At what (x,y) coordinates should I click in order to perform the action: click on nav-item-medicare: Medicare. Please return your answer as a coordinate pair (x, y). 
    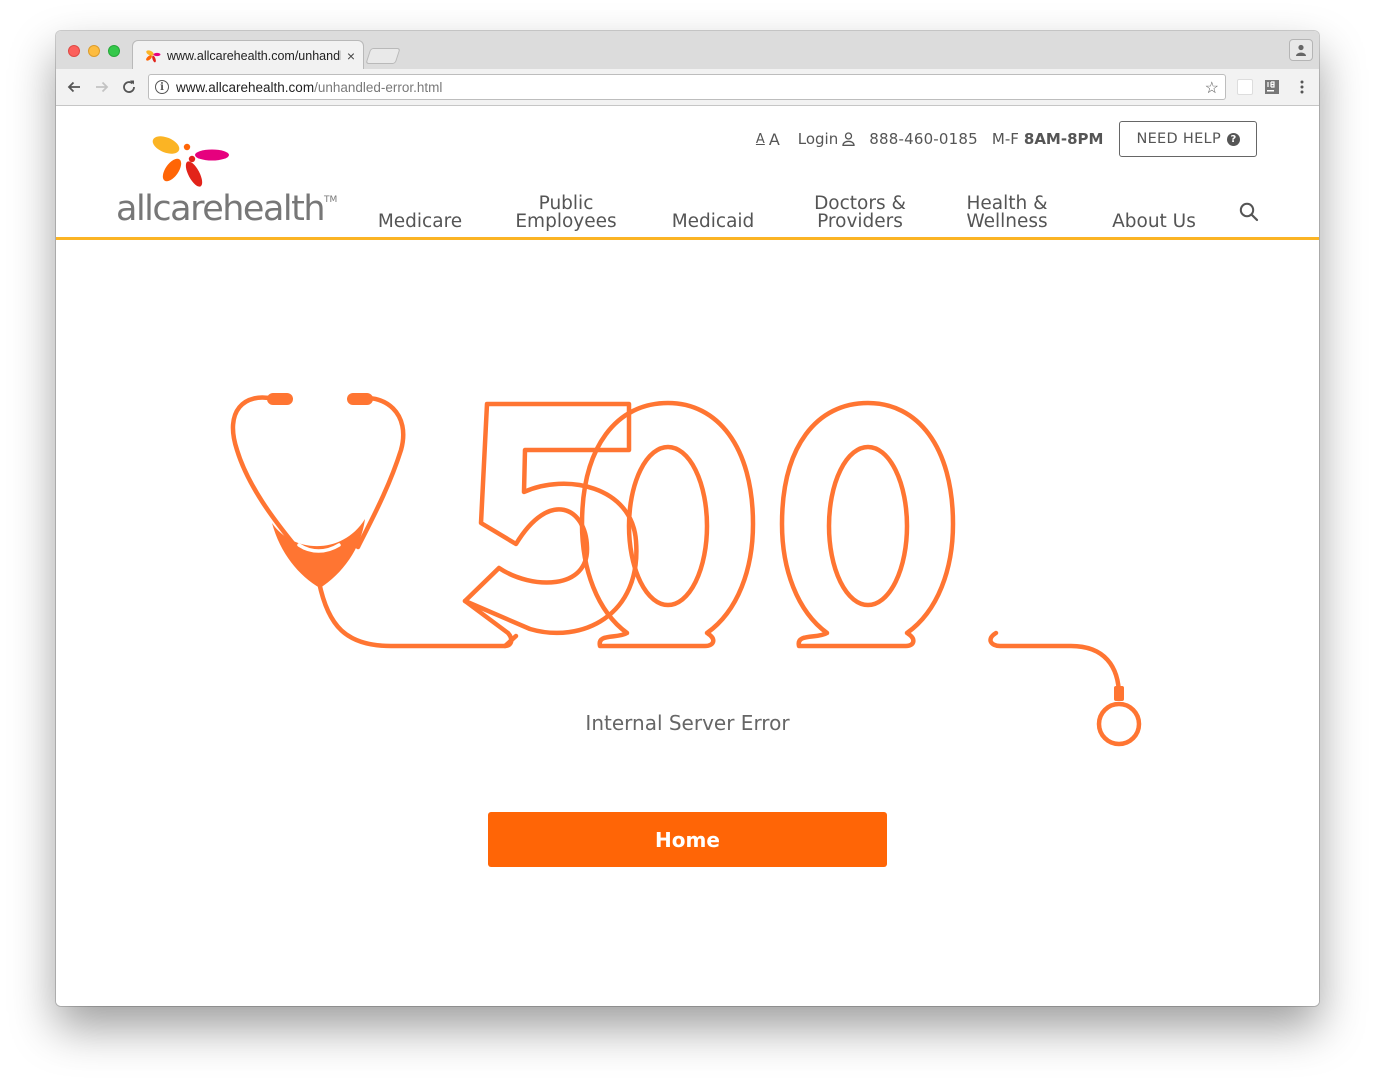
    Looking at the image, I should click on (420, 221).